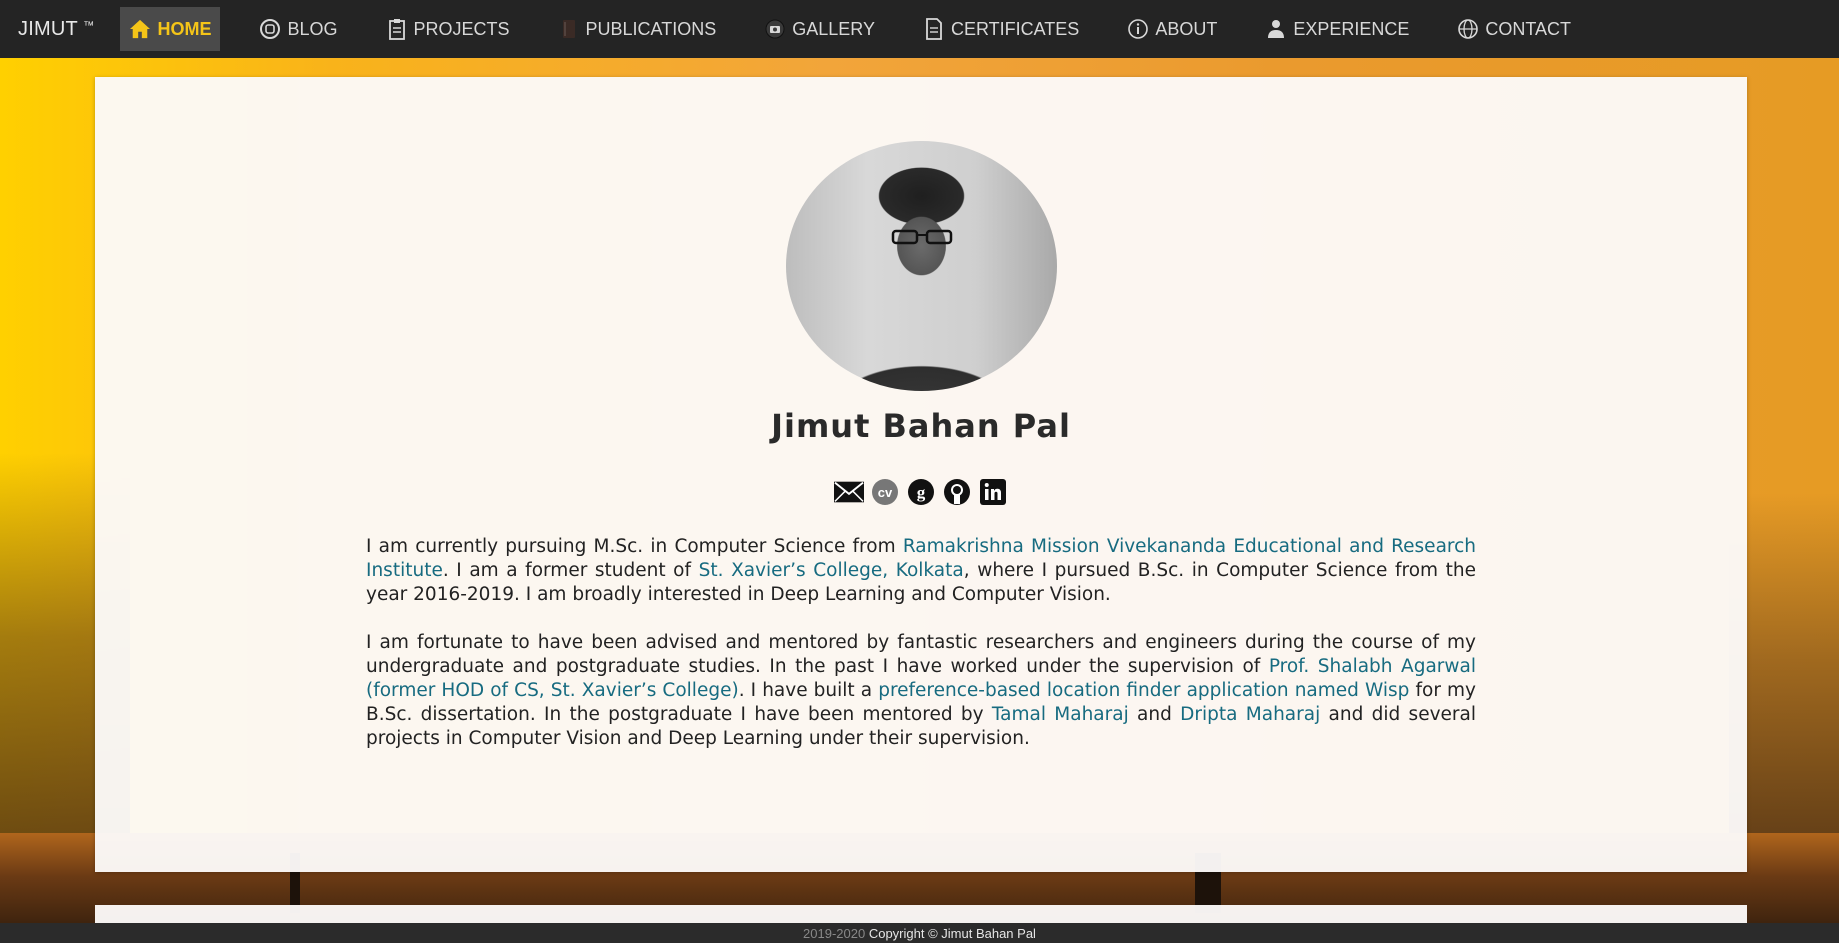 The height and width of the screenshot is (943, 1839). What do you see at coordinates (1186, 28) in the screenshot?
I see `nav-about-label: ABOUT` at bounding box center [1186, 28].